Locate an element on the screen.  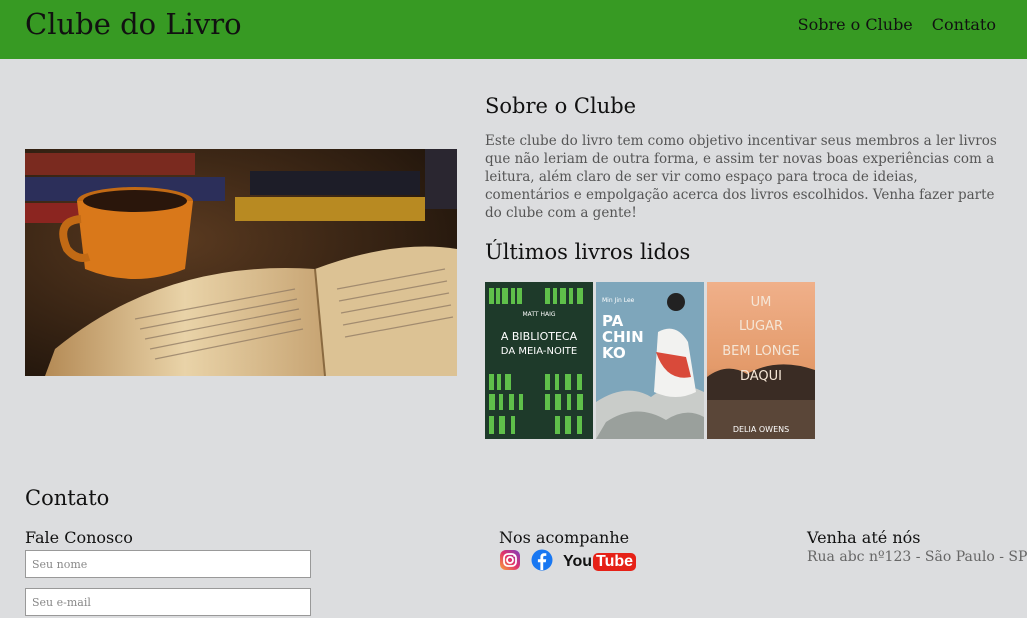
visit-title: Venha até nós is located at coordinates (864, 537).